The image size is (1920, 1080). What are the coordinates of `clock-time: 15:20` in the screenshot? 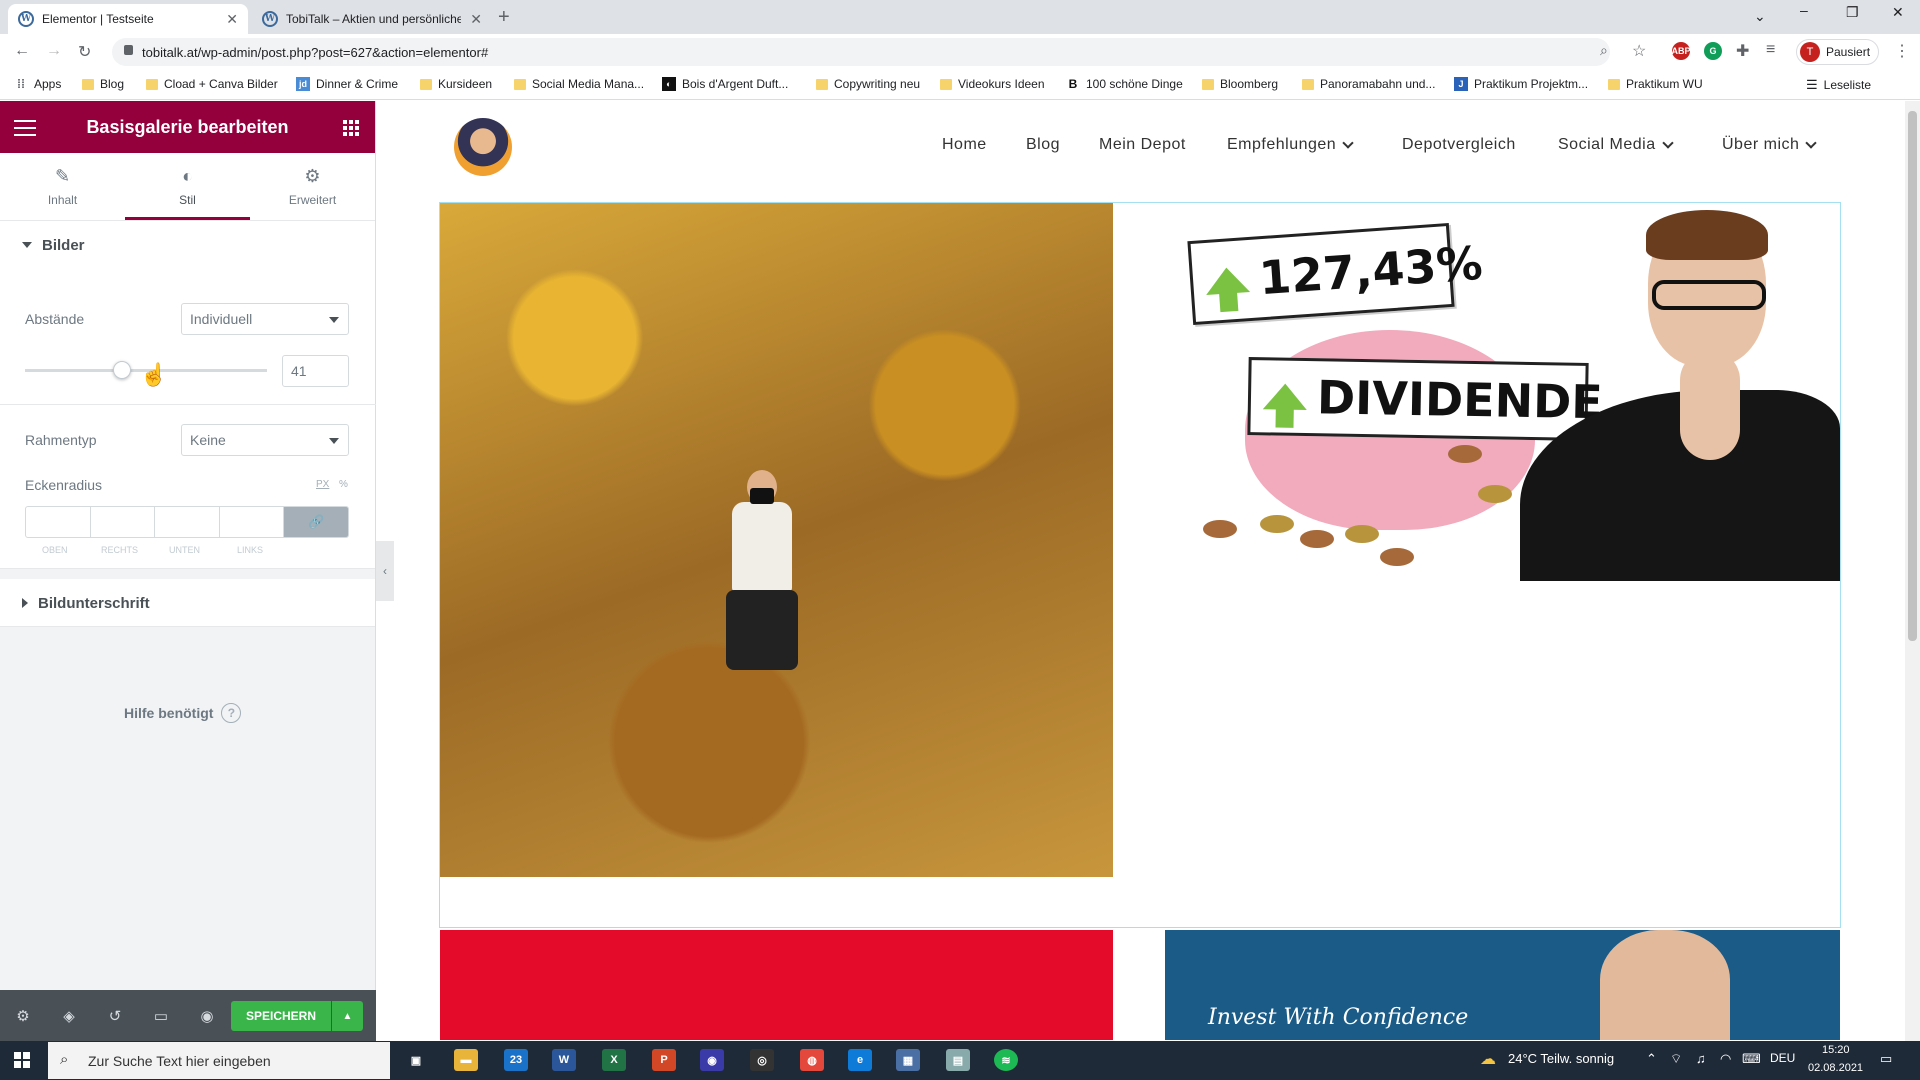 It's located at (1836, 1050).